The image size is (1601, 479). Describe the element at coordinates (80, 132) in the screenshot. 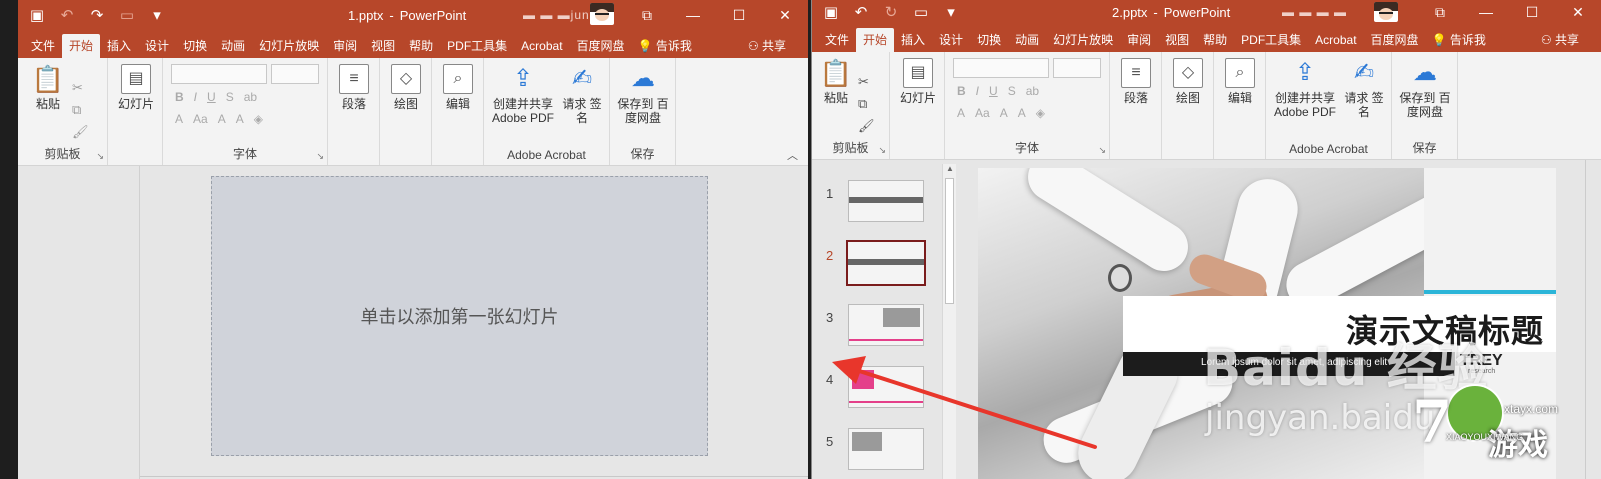

I see `format-painter-icon: 🖌` at that location.